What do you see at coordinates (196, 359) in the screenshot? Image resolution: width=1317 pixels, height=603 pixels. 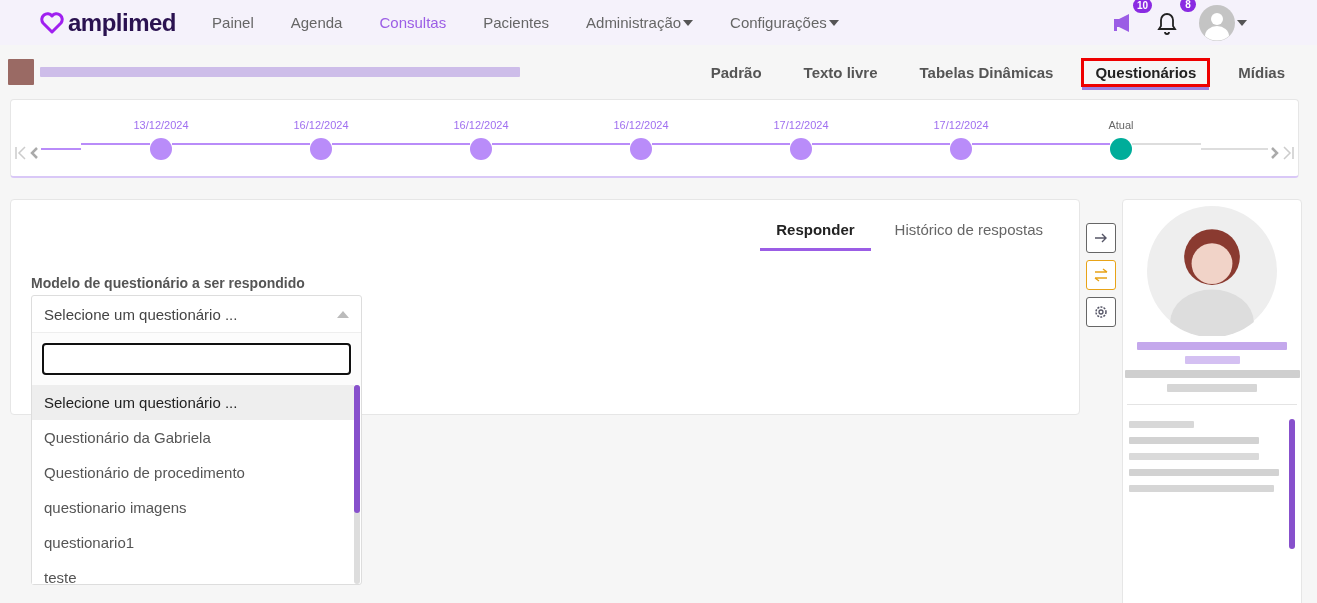 I see `search-field` at bounding box center [196, 359].